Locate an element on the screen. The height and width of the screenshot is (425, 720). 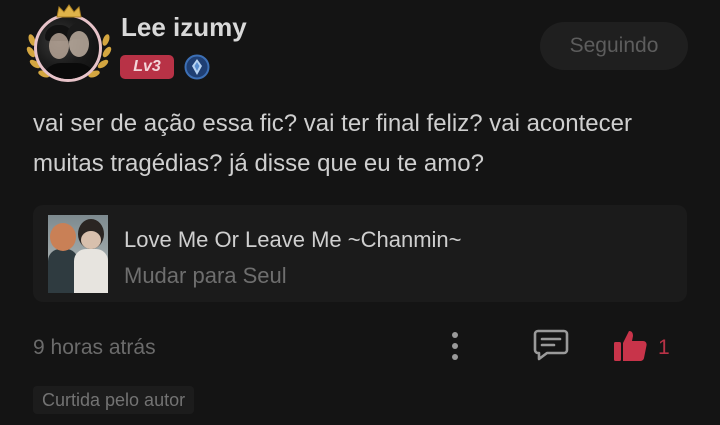
story-cover-image is located at coordinates (78, 254).